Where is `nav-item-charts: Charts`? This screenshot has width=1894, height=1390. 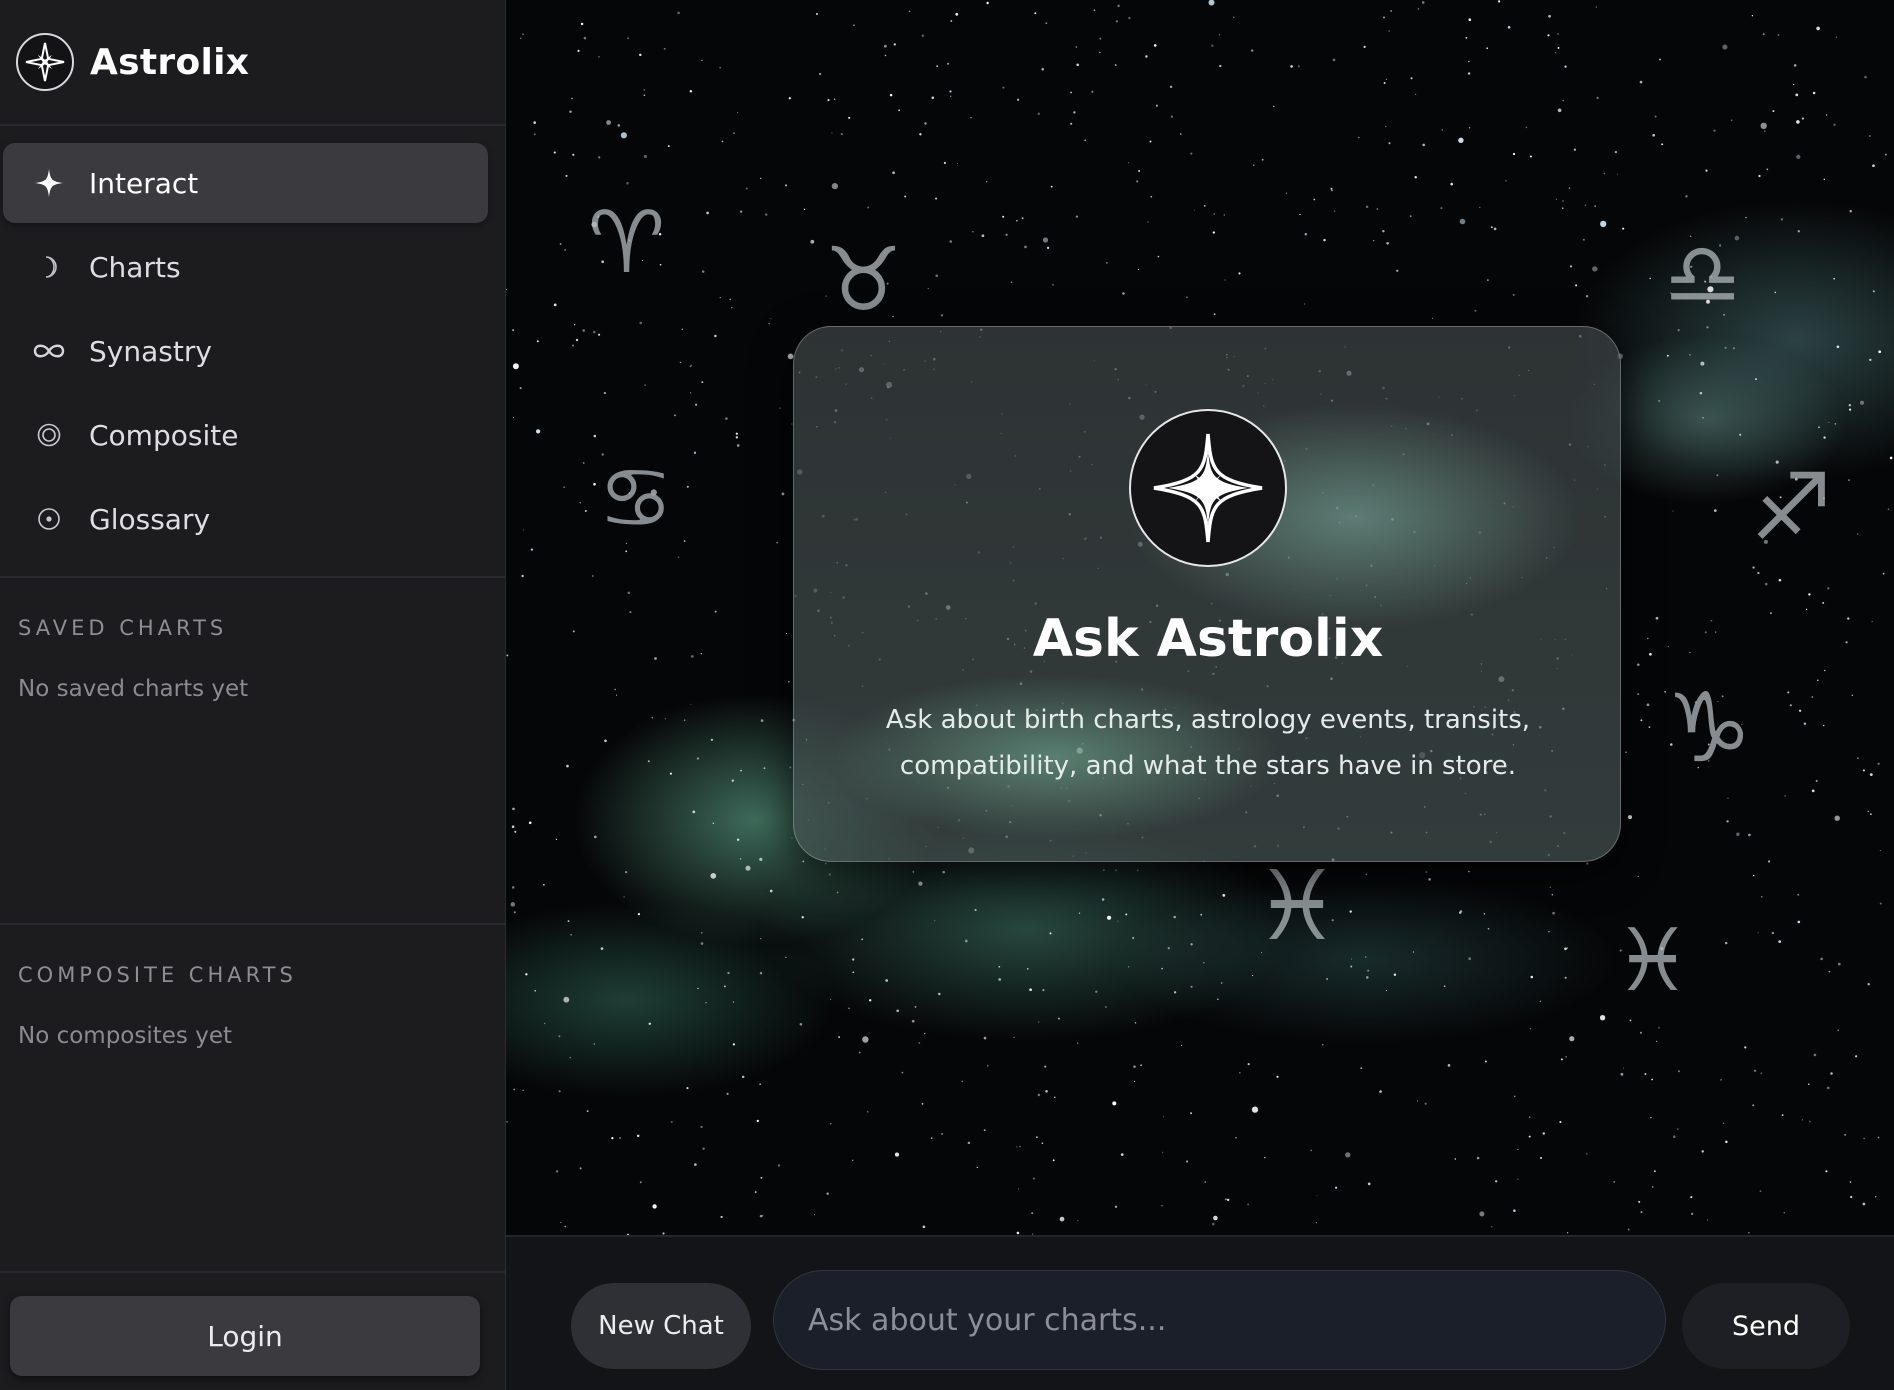 nav-item-charts: Charts is located at coordinates (245, 267).